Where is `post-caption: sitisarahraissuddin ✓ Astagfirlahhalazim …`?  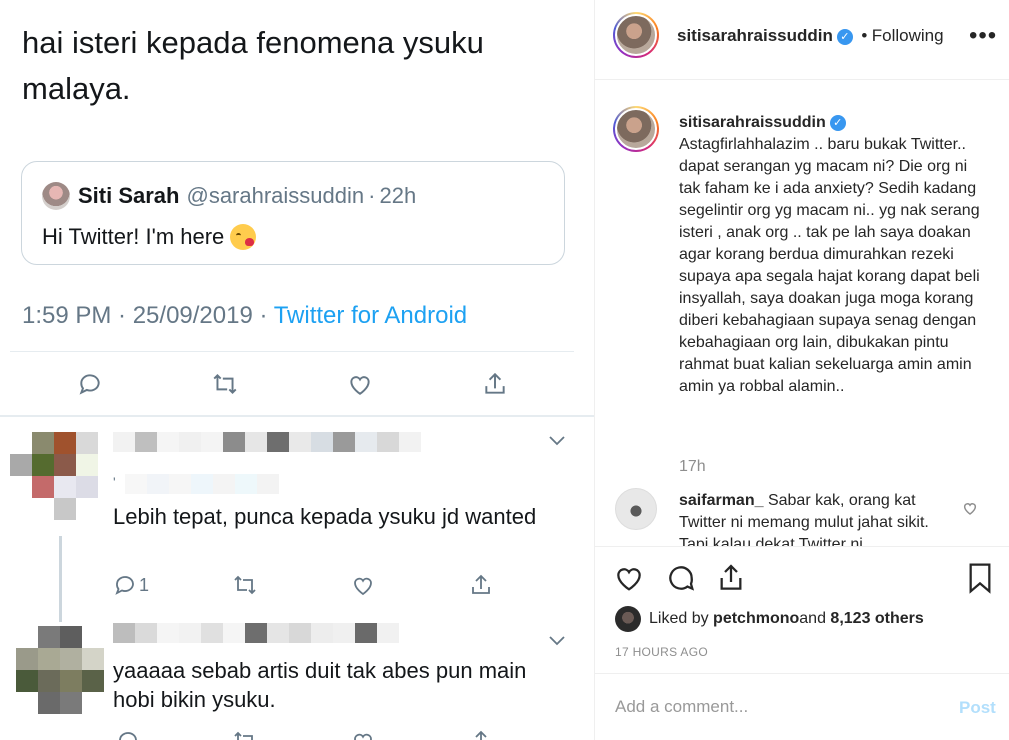 post-caption: sitisarahraissuddin ✓ Astagfirlahhalazim … is located at coordinates (834, 255).